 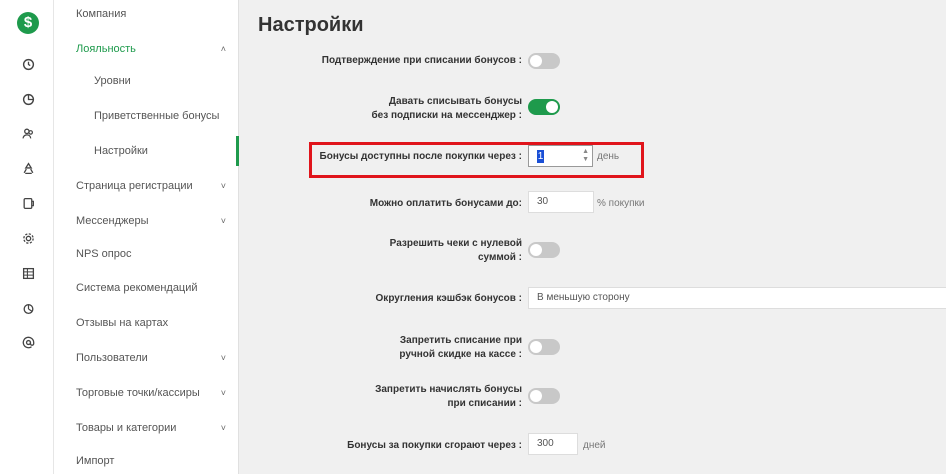 I want to click on menu-item-welcome-bonuses: Приветственные бонусы, so click(x=166, y=116).